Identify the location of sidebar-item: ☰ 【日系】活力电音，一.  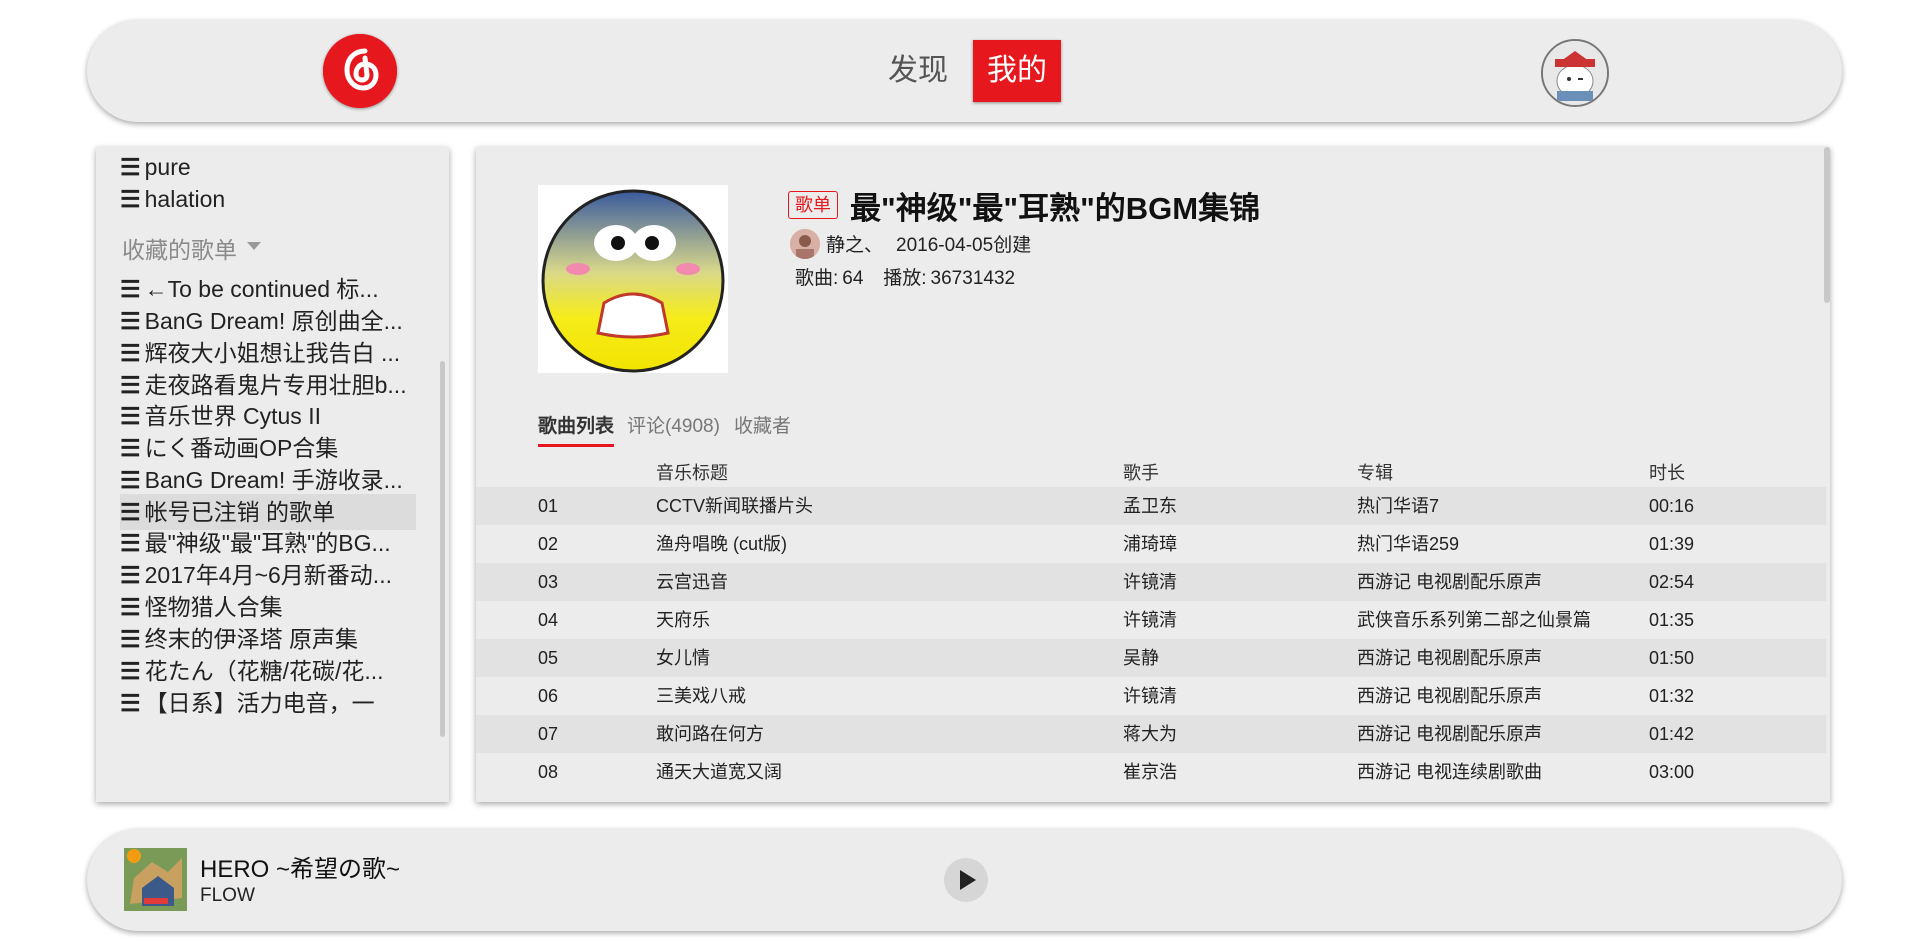
(268, 703).